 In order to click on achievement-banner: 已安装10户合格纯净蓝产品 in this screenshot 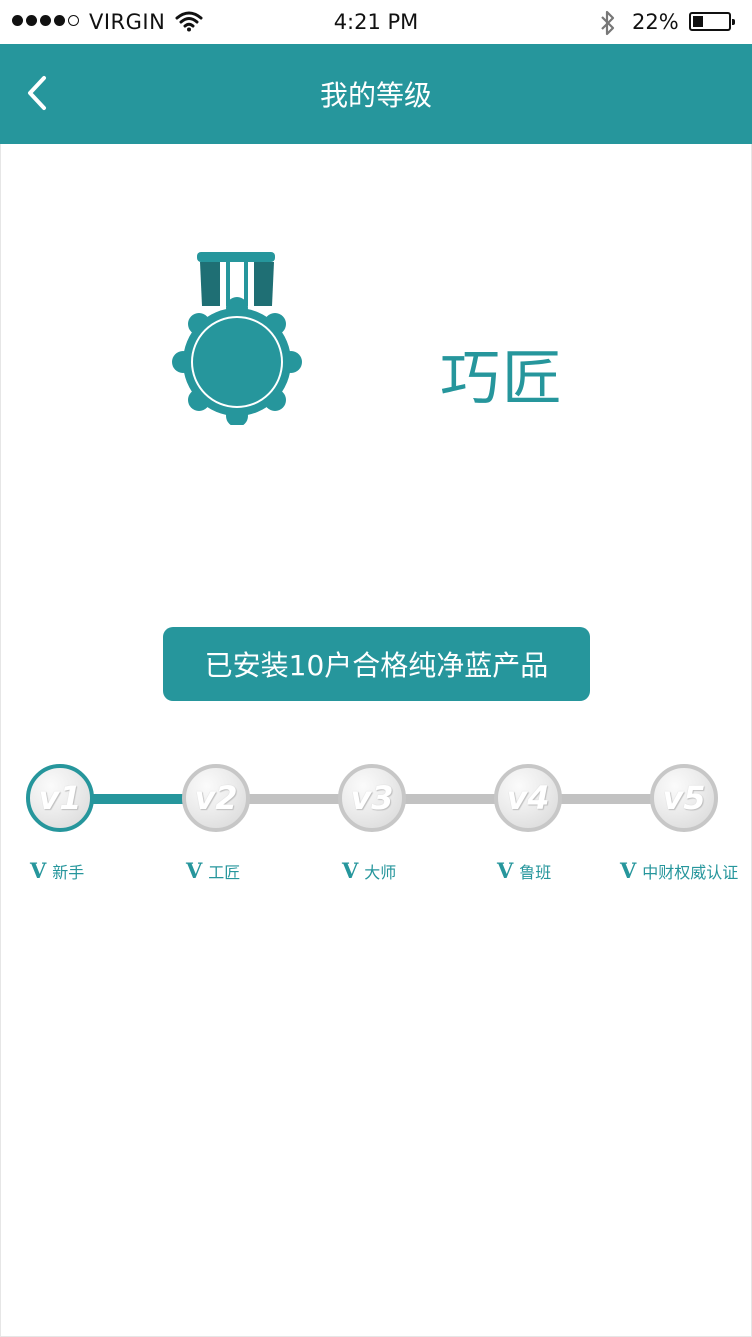, I will do `click(376, 664)`.